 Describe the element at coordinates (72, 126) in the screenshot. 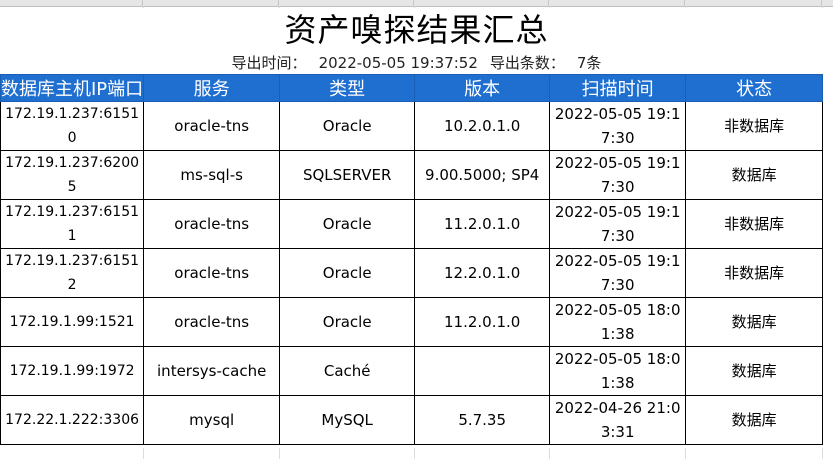

I see `cell-host: 172.19.1.237:61510` at that location.